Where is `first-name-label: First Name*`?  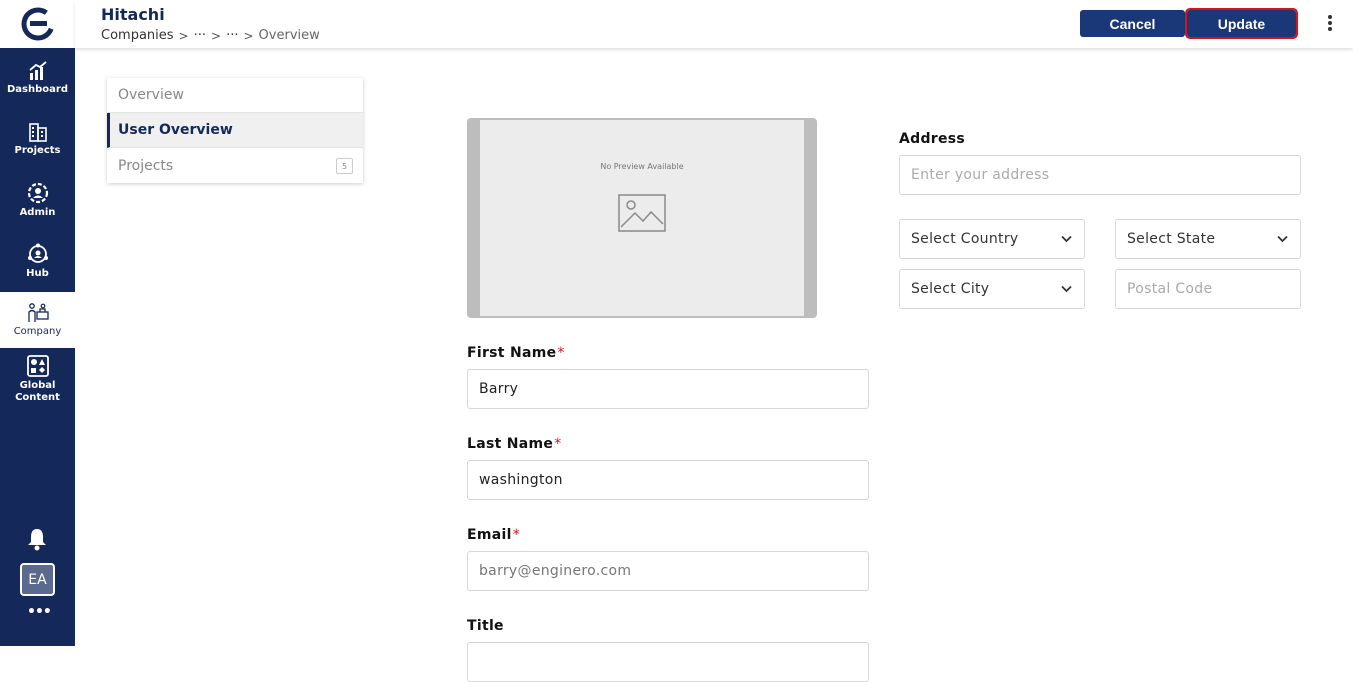 first-name-label: First Name* is located at coordinates (516, 353).